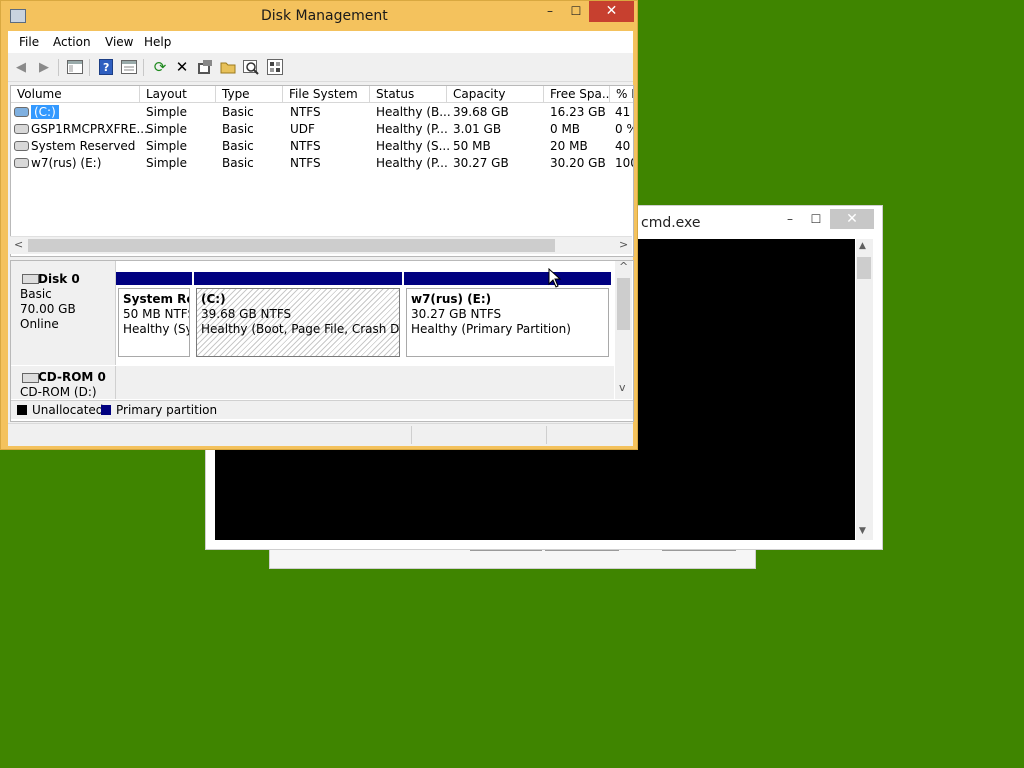  Describe the element at coordinates (624, 163) in the screenshot. I see `pct-cell: 100` at that location.